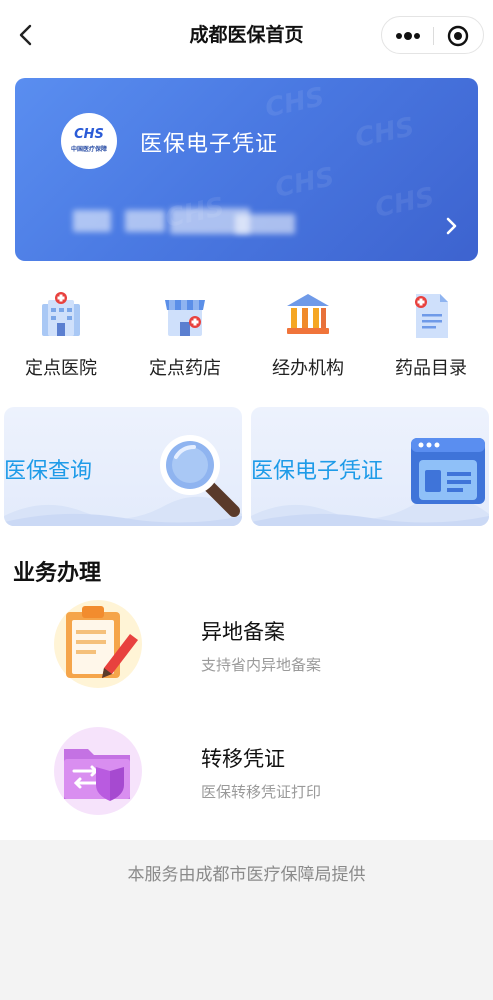 This screenshot has width=493, height=1000. I want to click on svg-text: CHS, so click(89, 133).